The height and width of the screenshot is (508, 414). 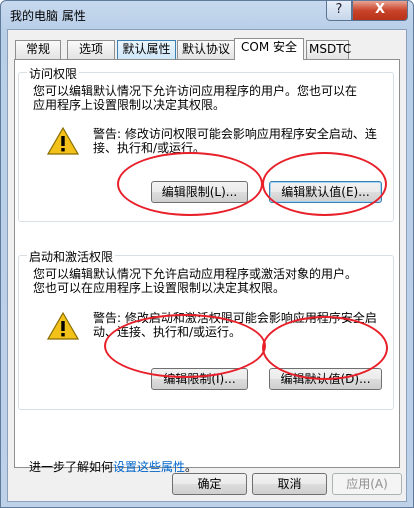 I want to click on set-properties-link: 设置这些属性, so click(x=149, y=467).